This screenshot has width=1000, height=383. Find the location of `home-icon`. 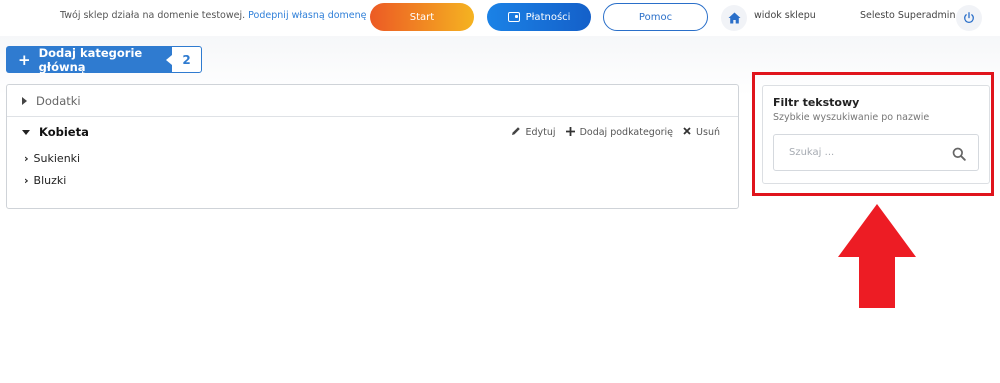

home-icon is located at coordinates (734, 18).